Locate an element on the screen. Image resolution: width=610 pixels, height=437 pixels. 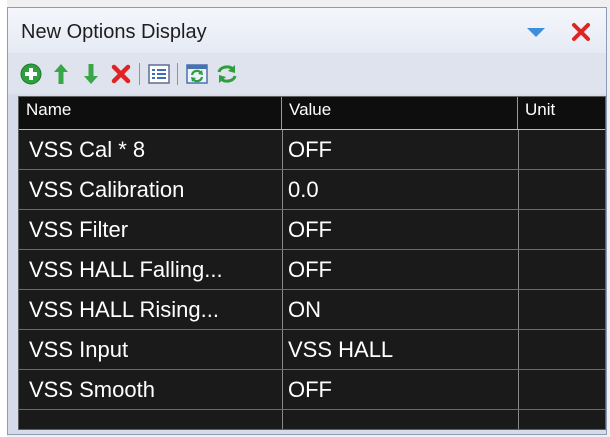
close-icon is located at coordinates (581, 32).